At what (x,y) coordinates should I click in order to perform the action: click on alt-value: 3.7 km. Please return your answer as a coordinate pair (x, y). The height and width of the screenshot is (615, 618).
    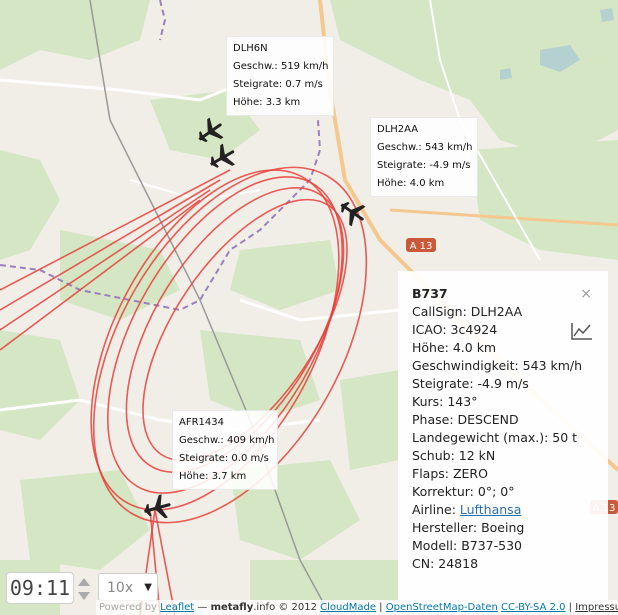
    Looking at the image, I should click on (229, 476).